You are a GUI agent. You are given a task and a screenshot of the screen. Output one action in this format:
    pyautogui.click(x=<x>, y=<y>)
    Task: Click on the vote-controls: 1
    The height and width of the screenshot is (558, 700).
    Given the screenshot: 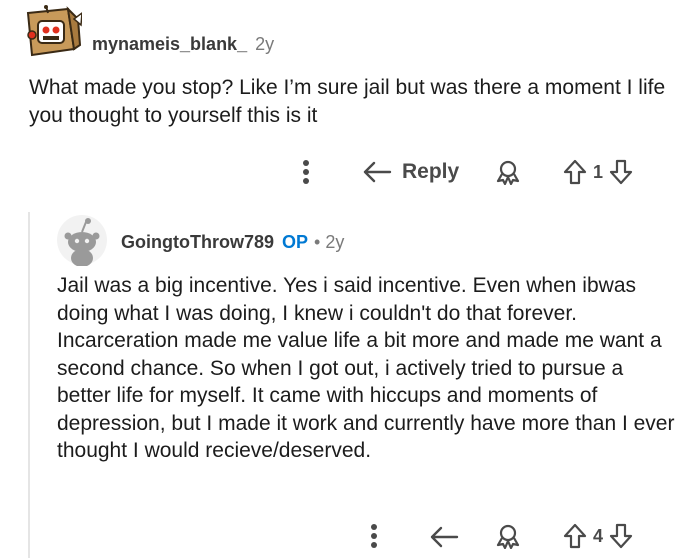 What is the action you would take?
    pyautogui.click(x=598, y=172)
    